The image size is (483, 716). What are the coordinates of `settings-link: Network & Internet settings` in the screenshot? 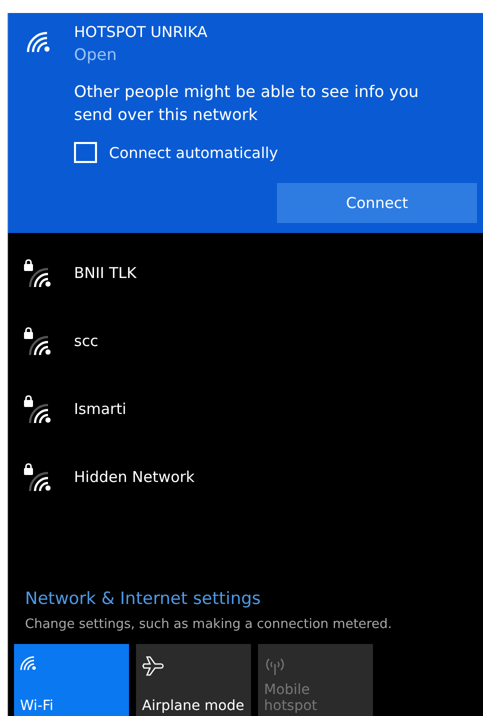 It's located at (254, 599).